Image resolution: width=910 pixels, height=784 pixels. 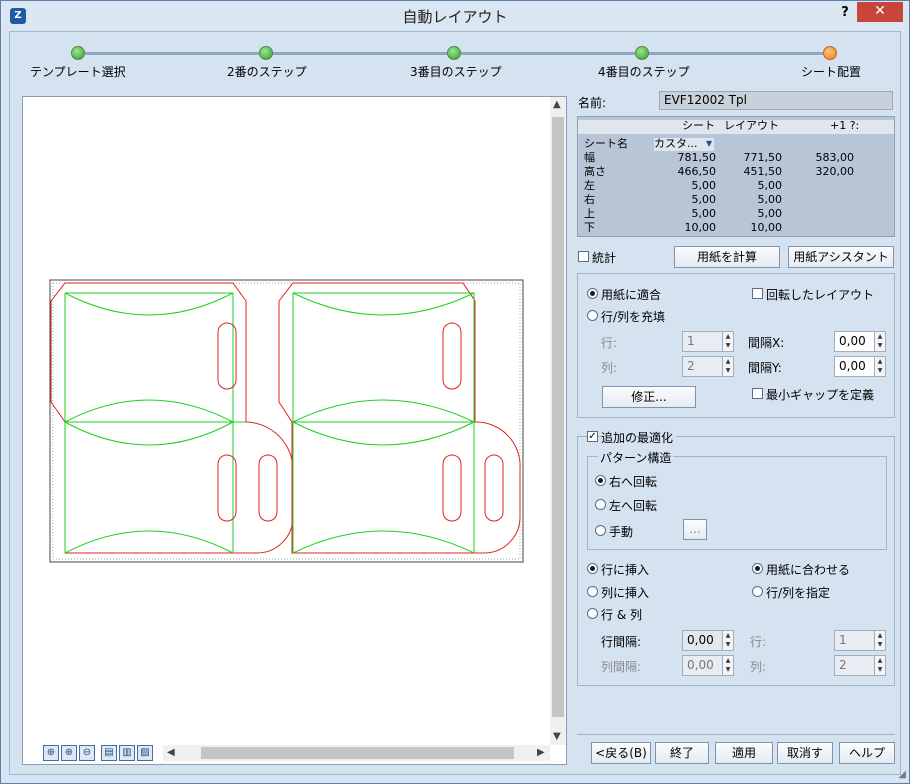 I want to click on gap-y-label: 間隔Y:, so click(x=765, y=368).